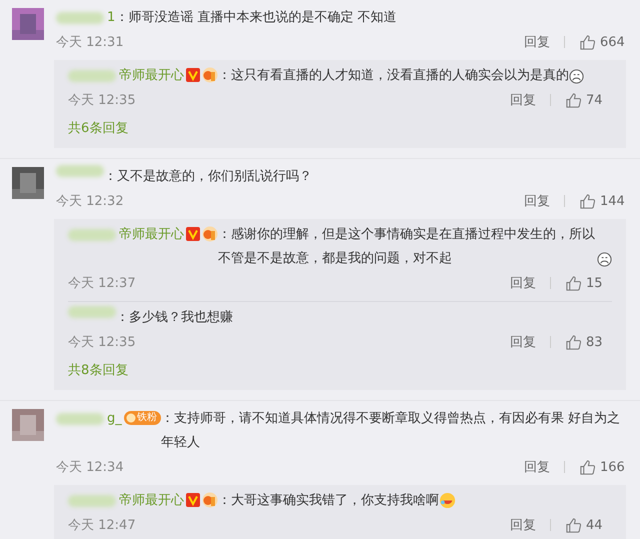 The image size is (640, 539). Describe the element at coordinates (256, 18) in the screenshot. I see `comment-text: ：师哥没造谣 直播中本来也说的是不确定 不知道` at that location.